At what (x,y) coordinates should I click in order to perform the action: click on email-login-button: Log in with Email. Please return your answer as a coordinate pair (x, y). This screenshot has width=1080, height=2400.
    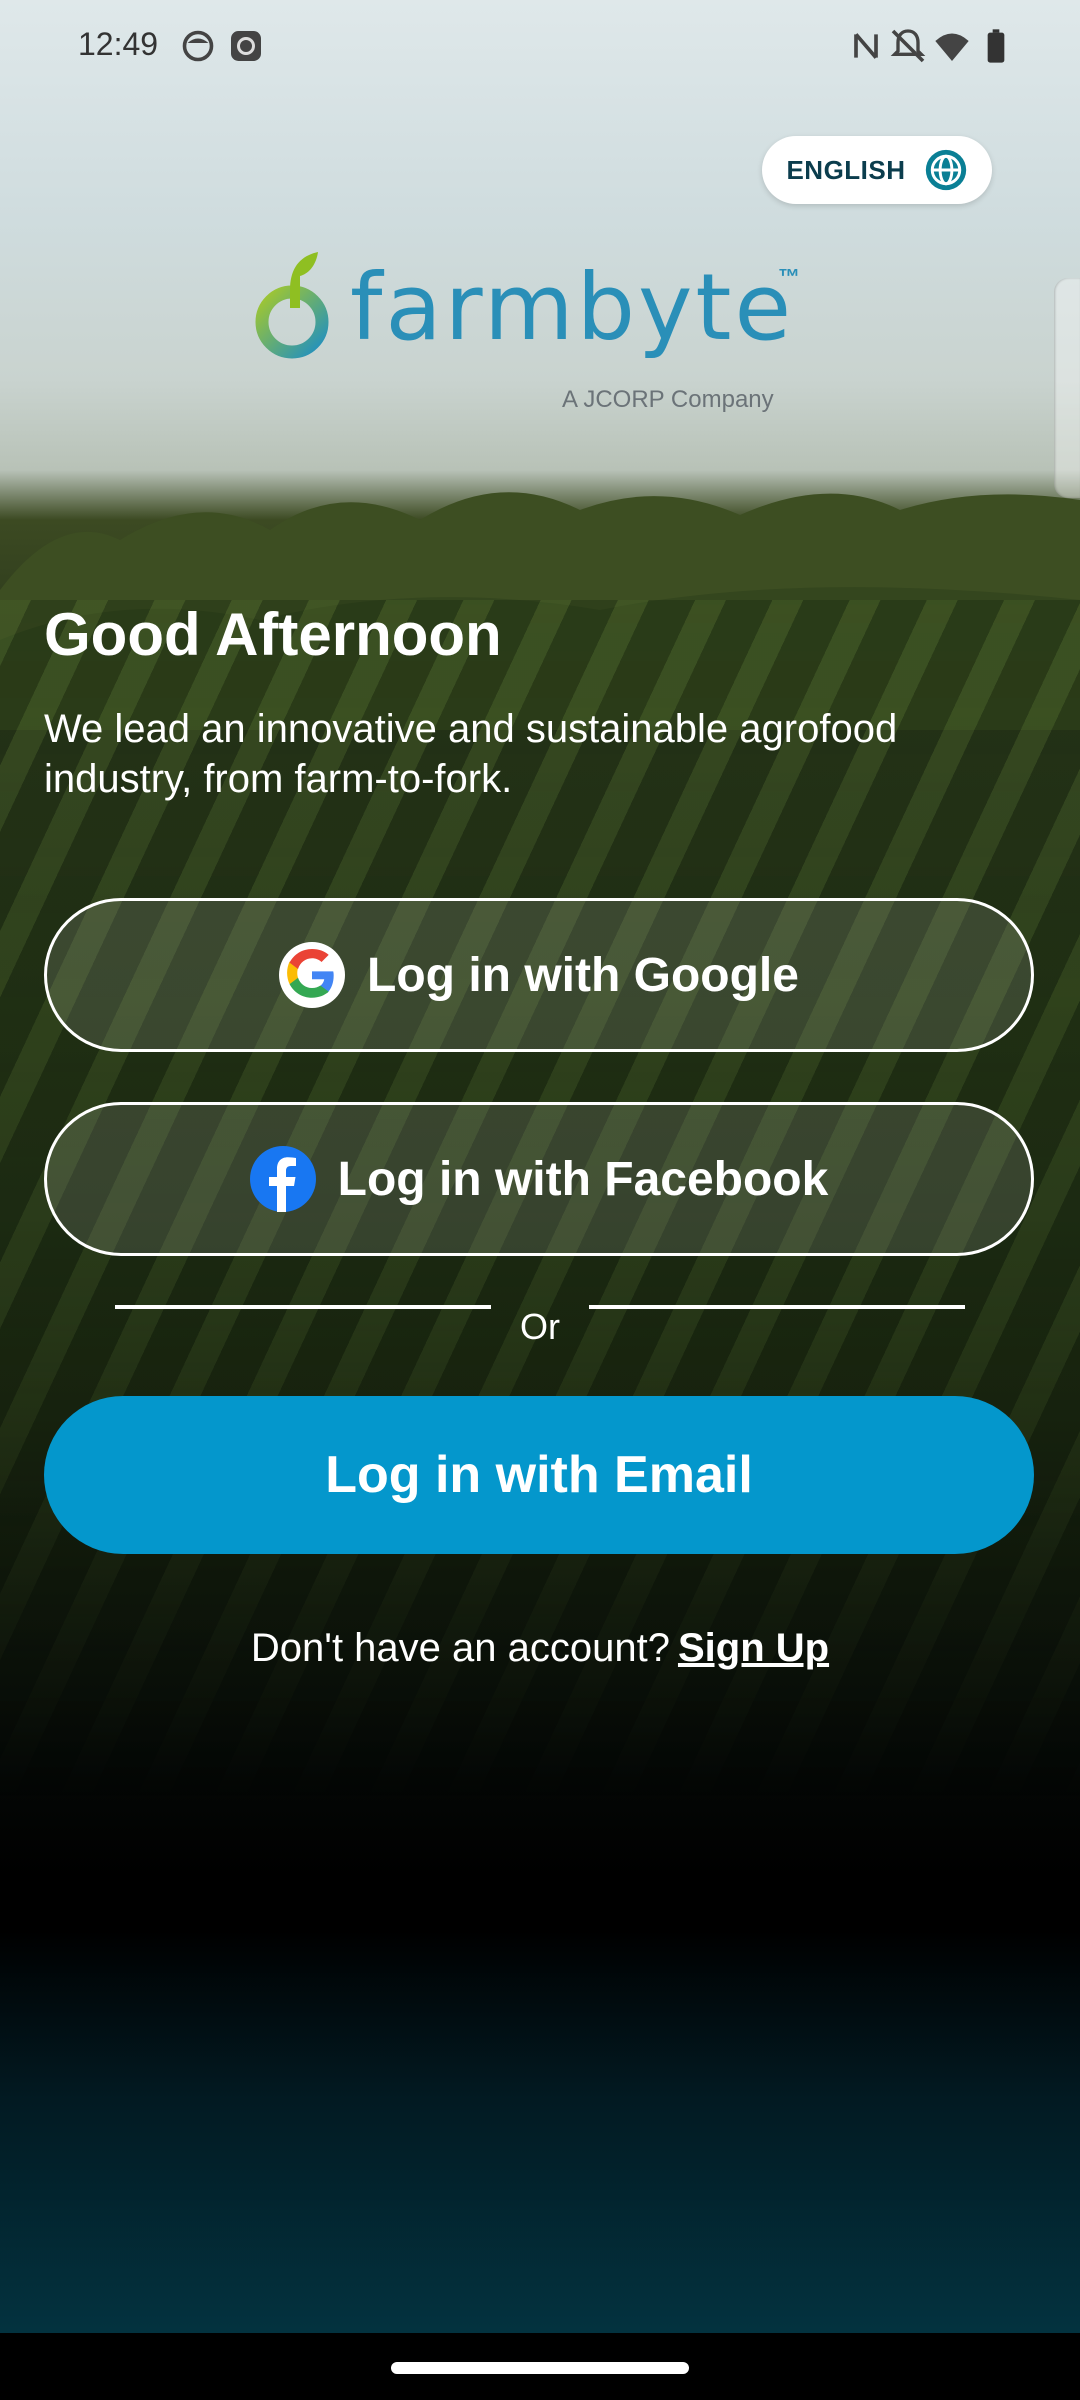
    Looking at the image, I should click on (539, 1475).